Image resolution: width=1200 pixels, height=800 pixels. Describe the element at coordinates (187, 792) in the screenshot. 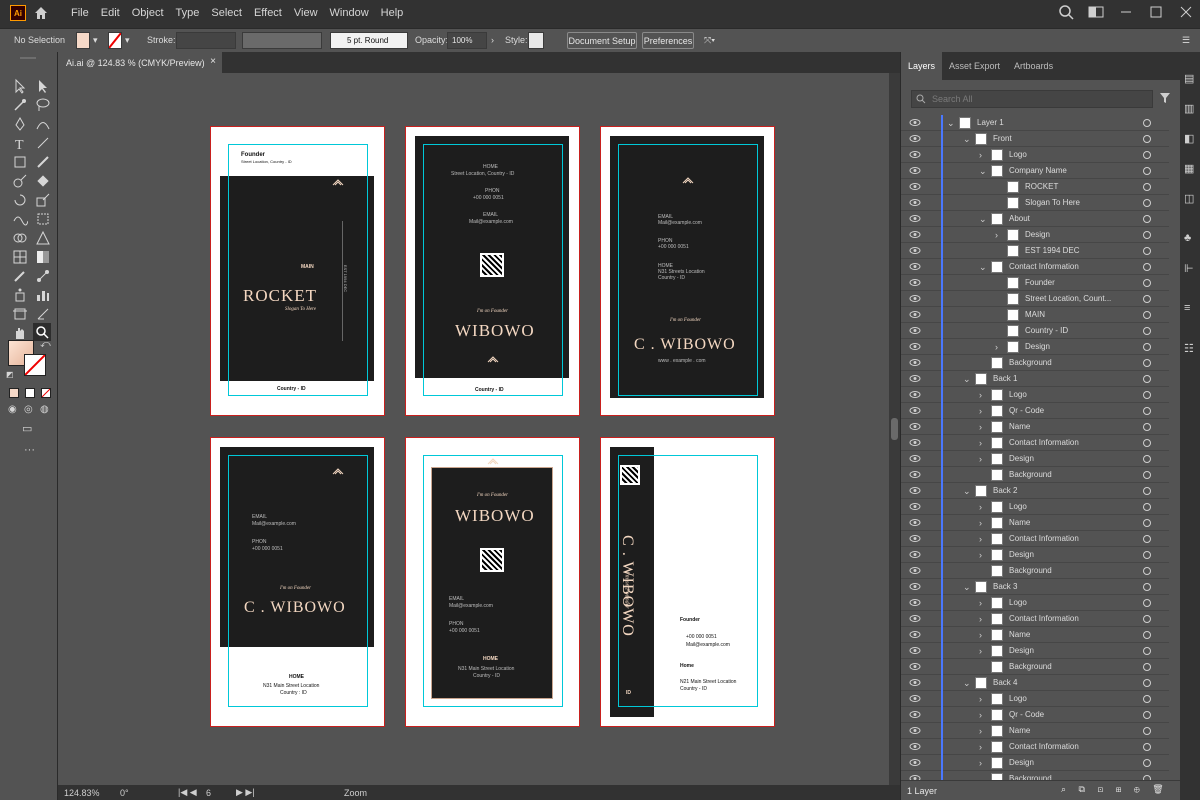

I see `artboard-navigation-icon: |◀ ◀` at that location.